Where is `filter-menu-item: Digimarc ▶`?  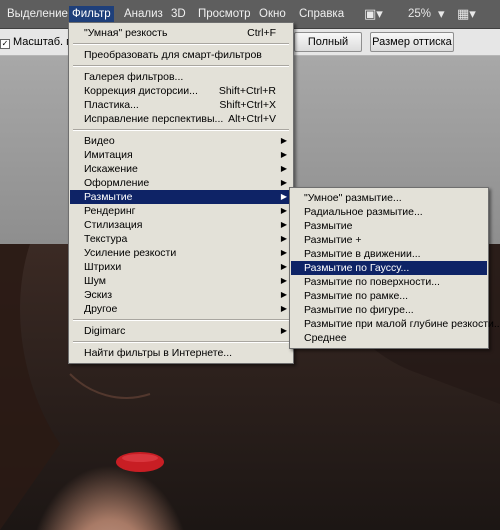
filter-menu-item: Digimarc ▶ is located at coordinates (181, 331).